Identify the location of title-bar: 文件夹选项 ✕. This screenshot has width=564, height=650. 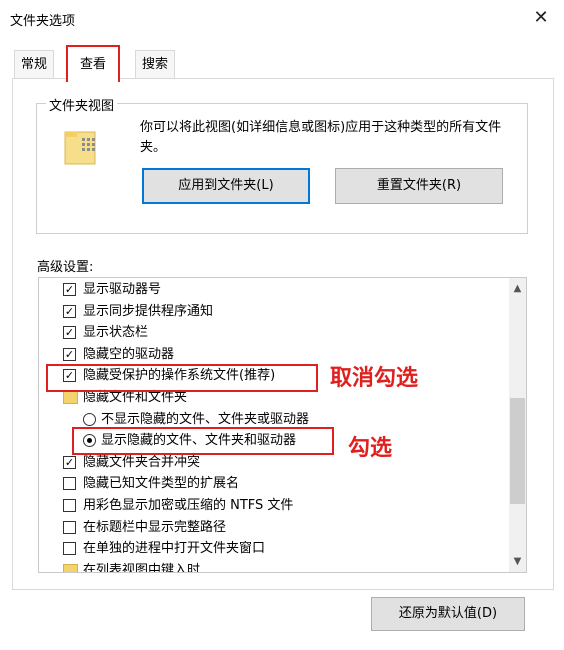
(282, 18).